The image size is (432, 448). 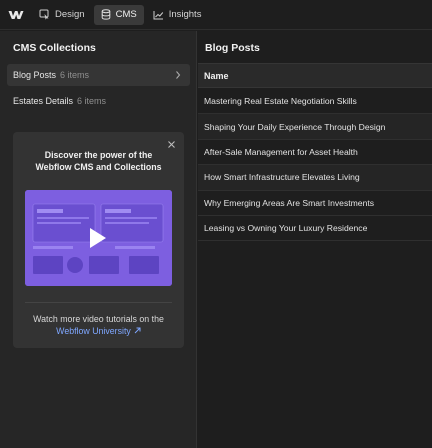 I want to click on table-row: Leasing vs Owning Your Luxury Residence, so click(x=315, y=229).